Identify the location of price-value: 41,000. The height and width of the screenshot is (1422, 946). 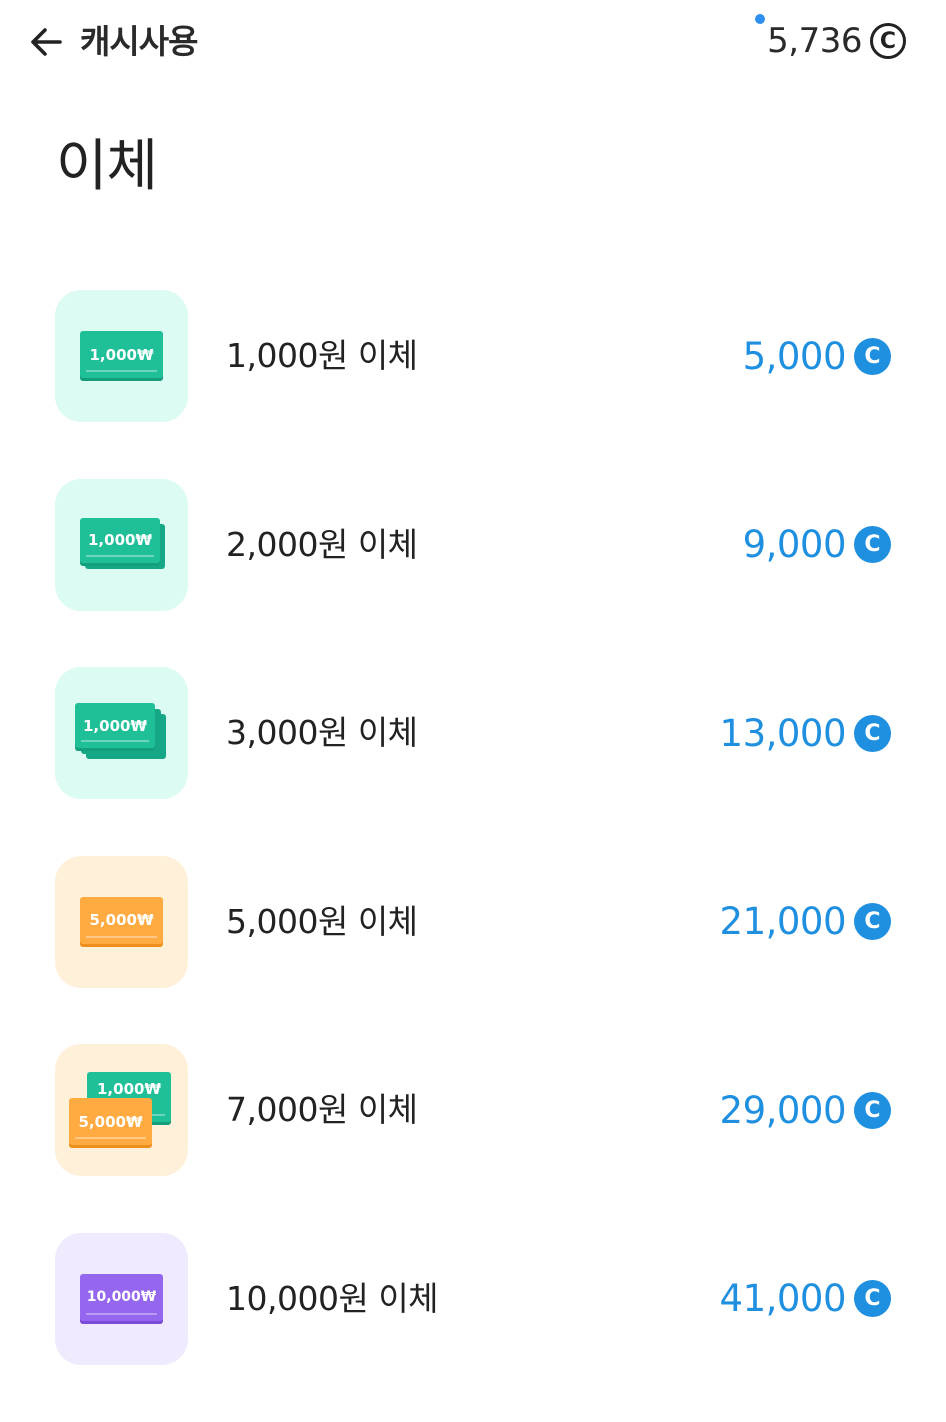
(783, 1299).